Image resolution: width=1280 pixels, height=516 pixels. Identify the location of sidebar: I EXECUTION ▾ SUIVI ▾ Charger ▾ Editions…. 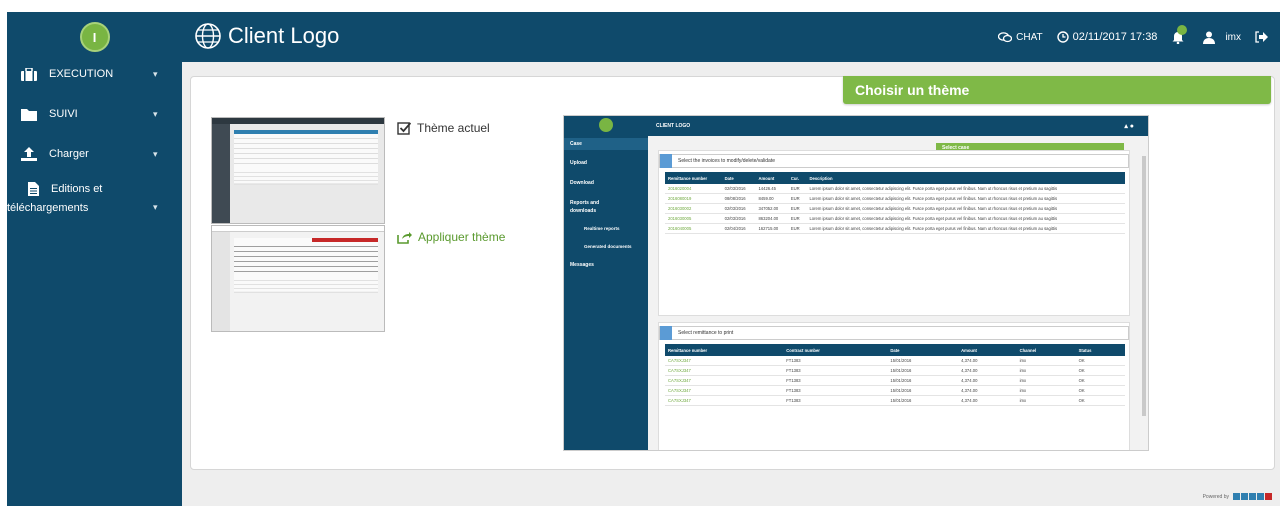
(94, 259).